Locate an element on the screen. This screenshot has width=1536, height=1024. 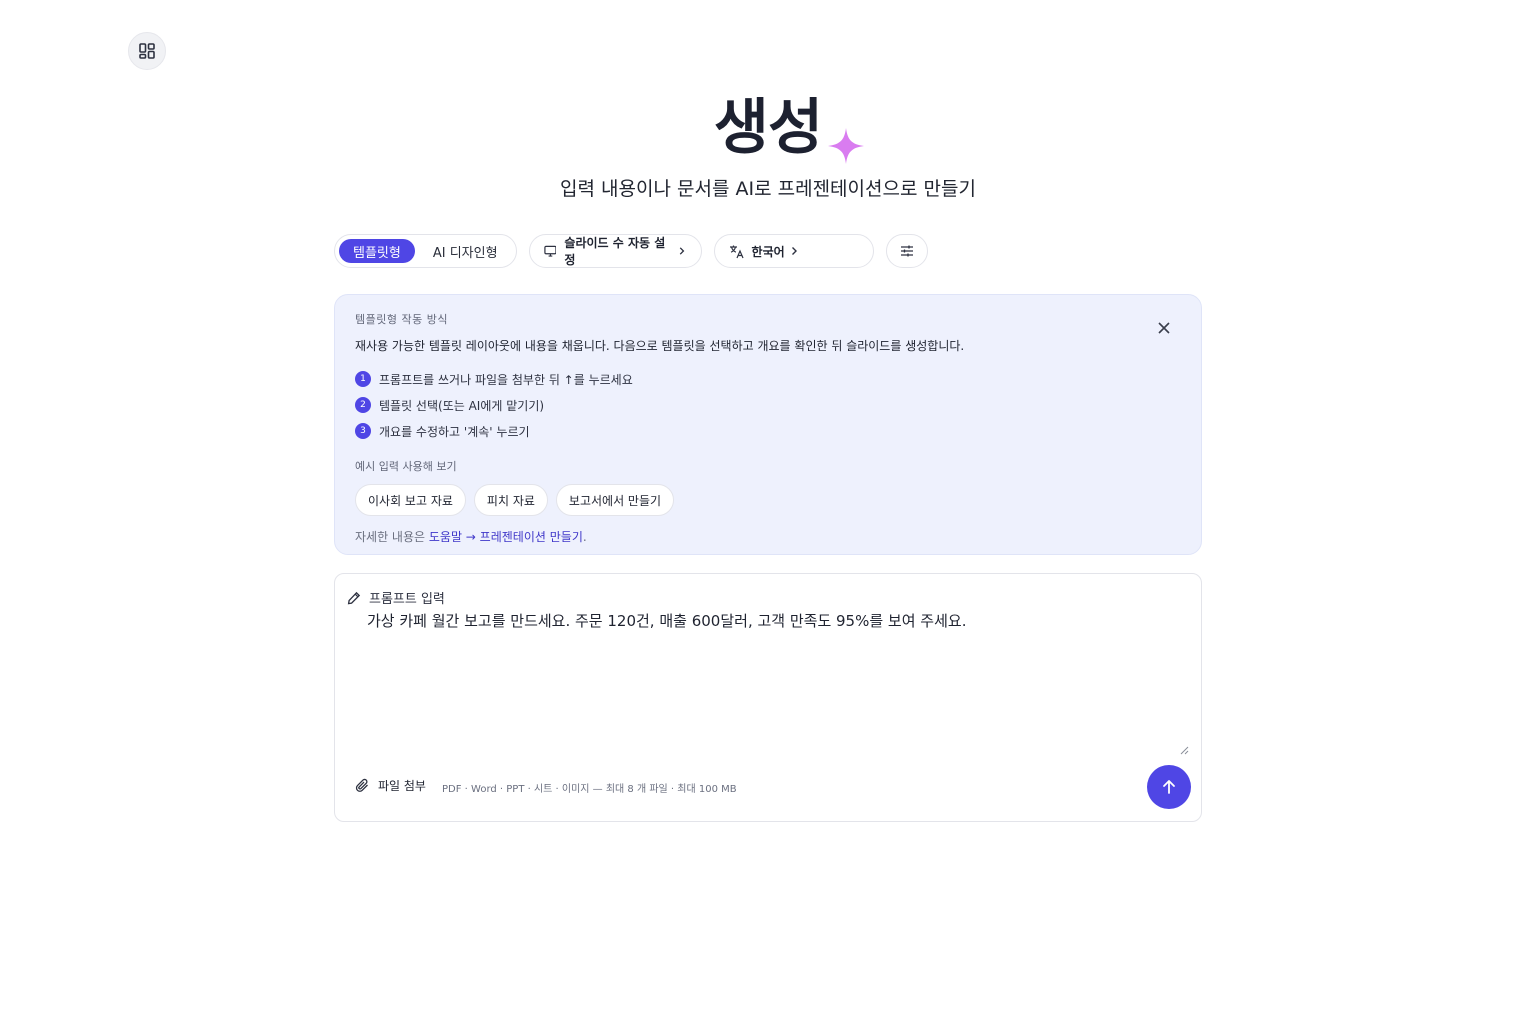
attach-file-button: 파일 첨부 is located at coordinates (390, 785).